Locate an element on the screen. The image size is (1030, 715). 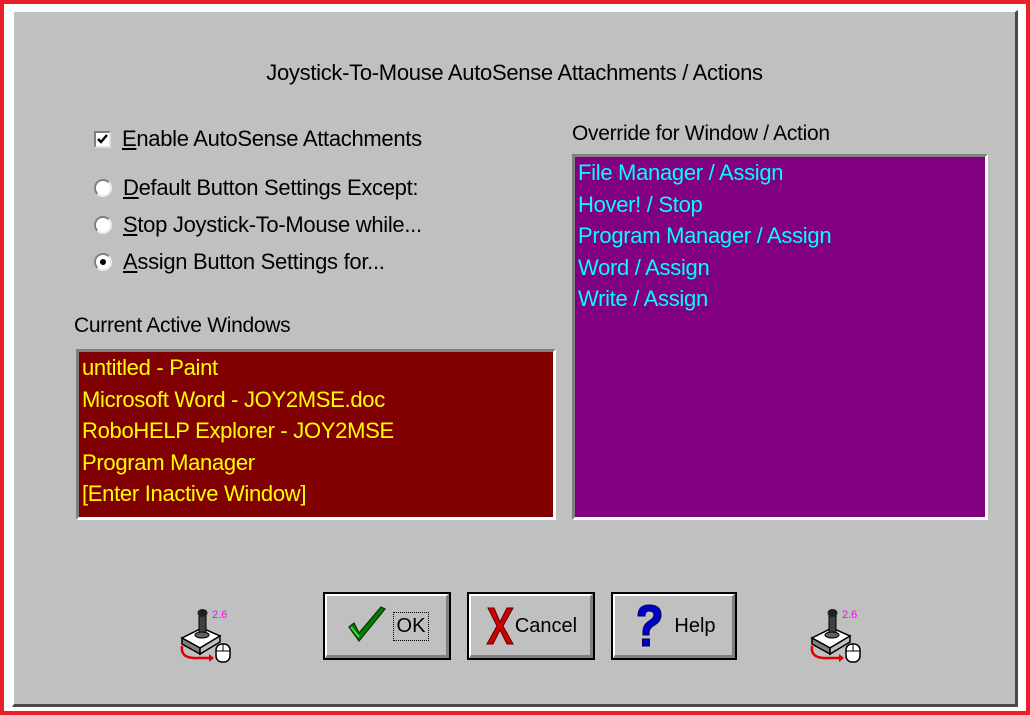
help-label: Help is located at coordinates (695, 625).